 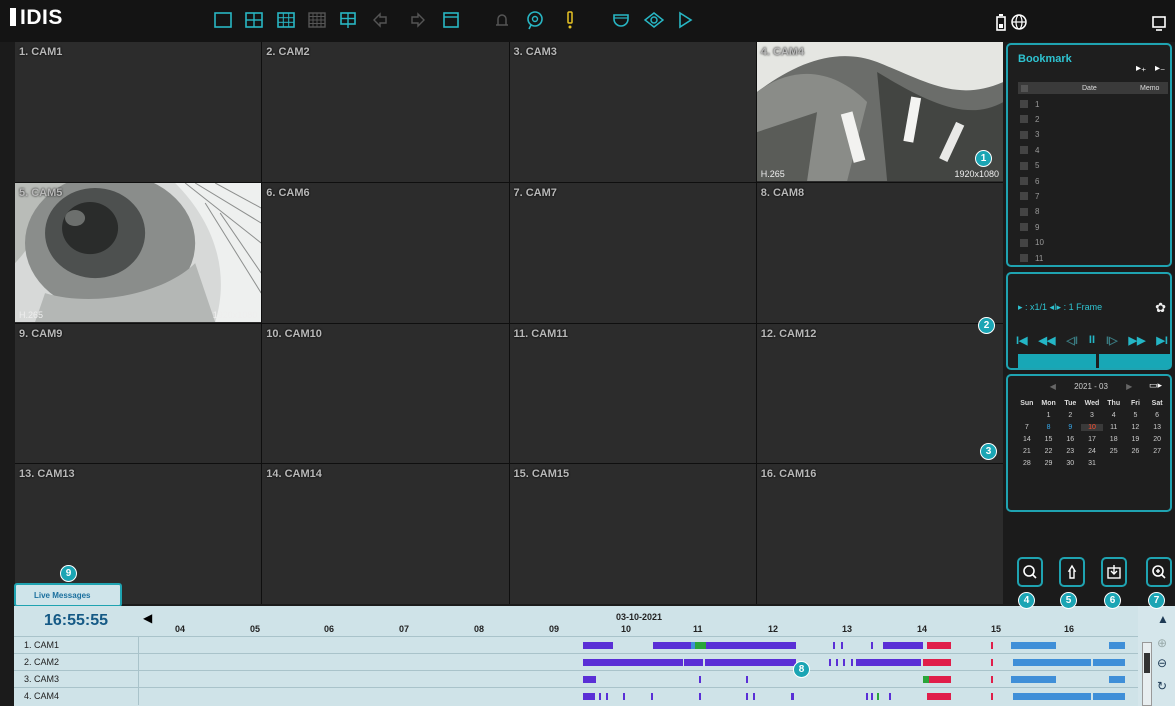 I want to click on calendar-day: 28, so click(x=1027, y=463).